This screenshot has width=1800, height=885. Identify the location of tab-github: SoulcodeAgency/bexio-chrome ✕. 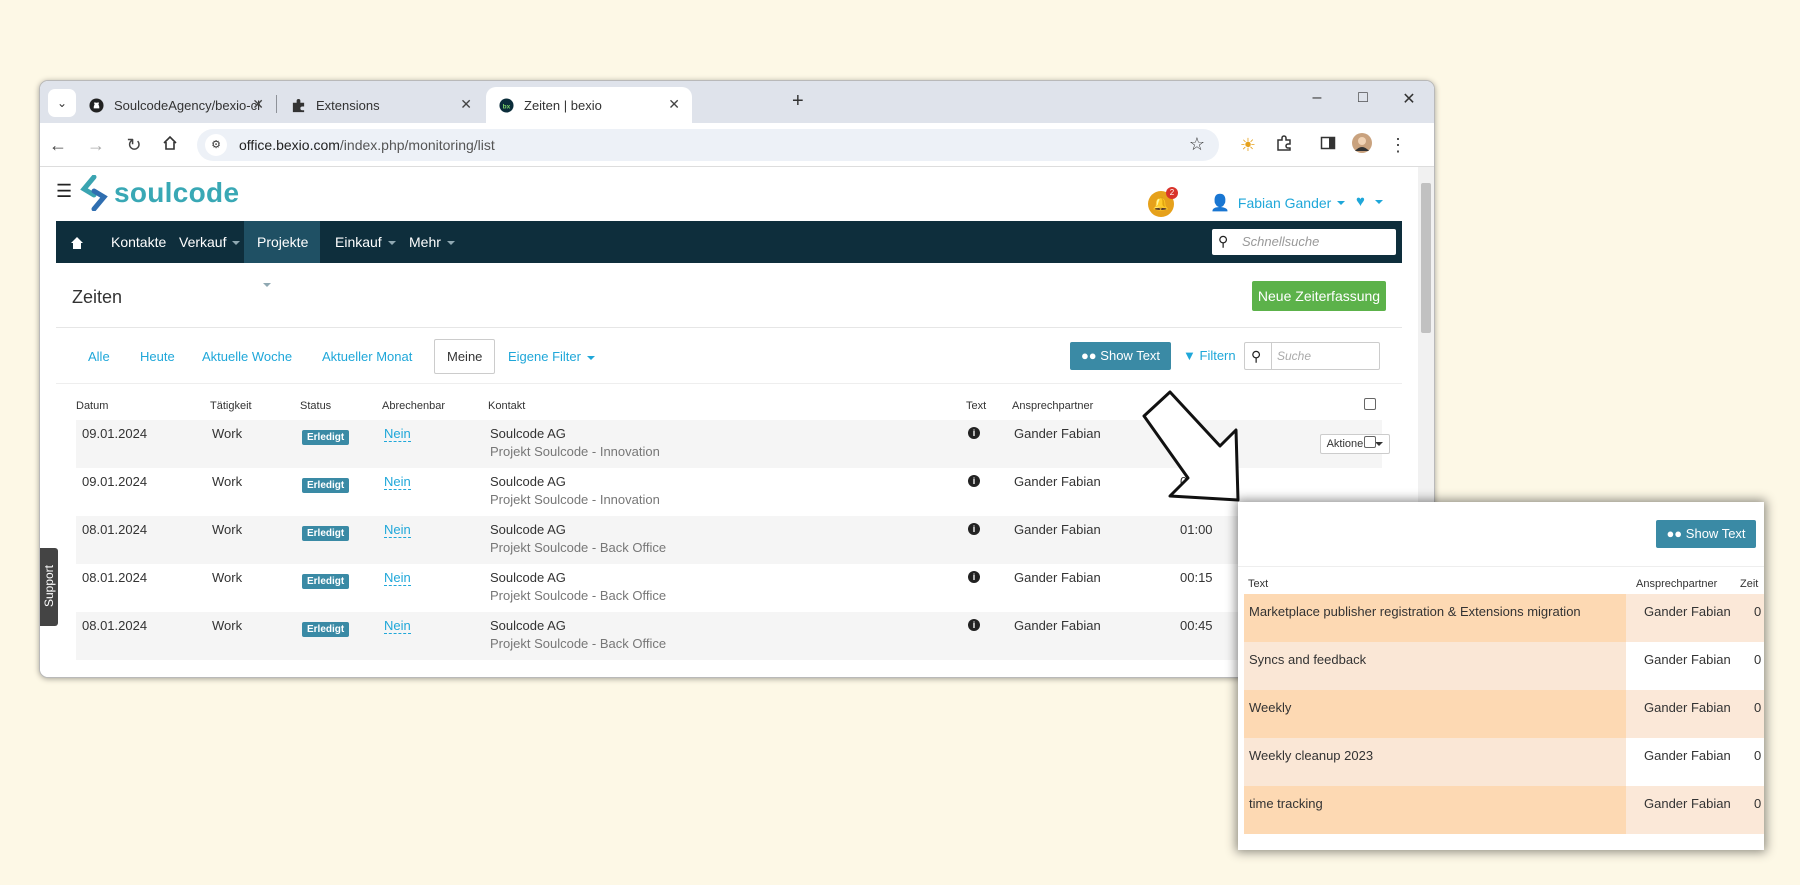
(176, 105).